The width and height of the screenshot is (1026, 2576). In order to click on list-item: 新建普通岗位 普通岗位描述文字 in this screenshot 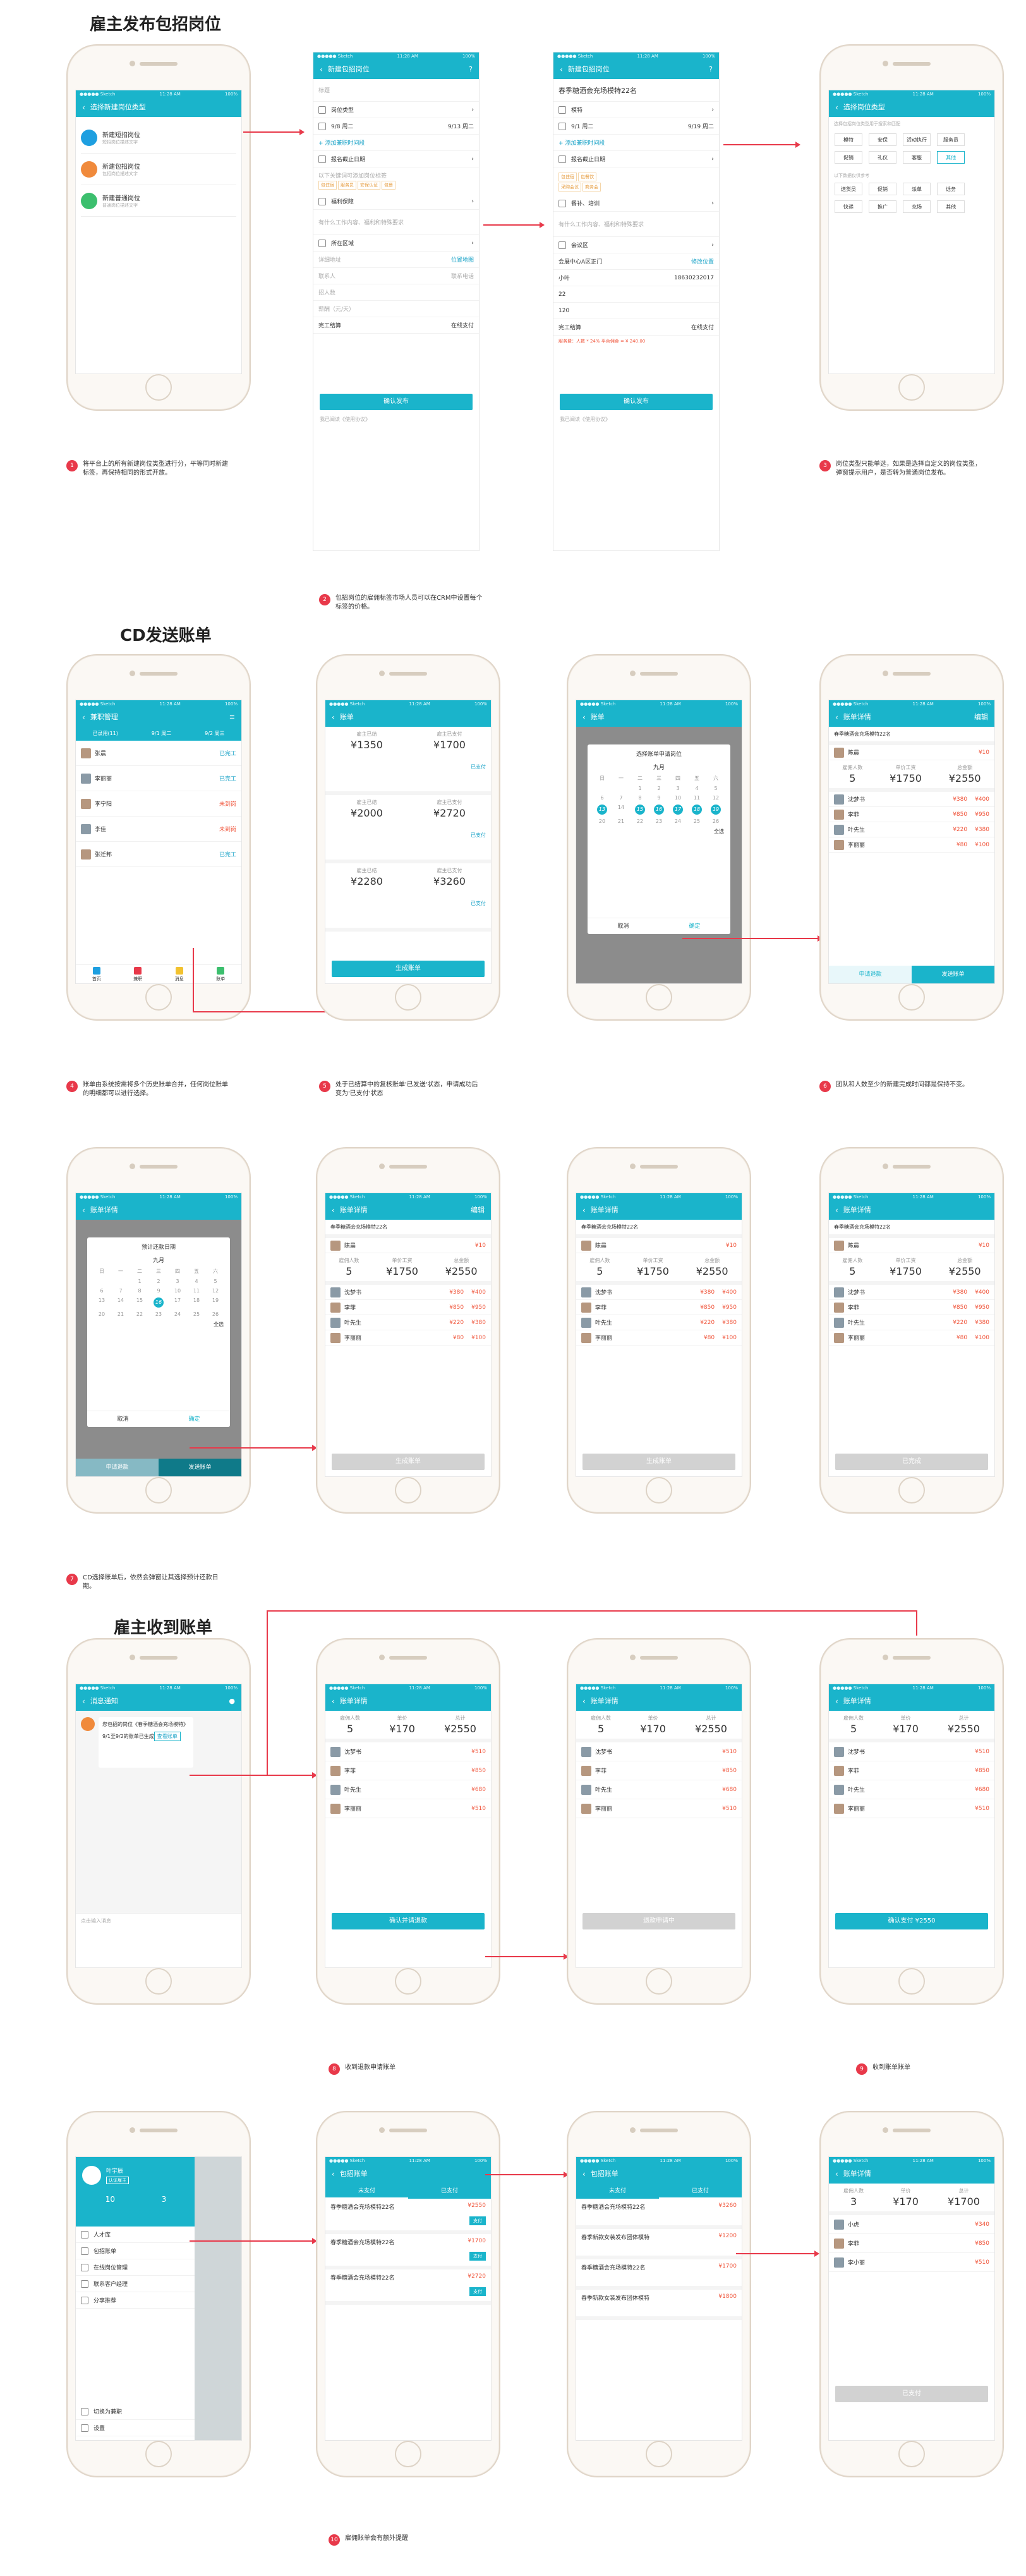, I will do `click(158, 201)`.